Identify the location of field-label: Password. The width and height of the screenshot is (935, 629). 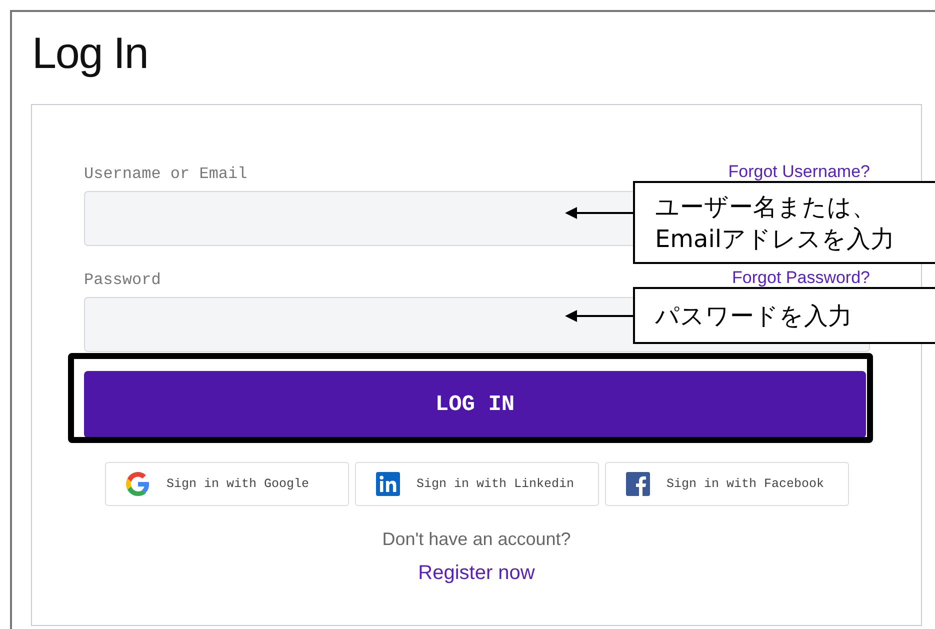
(122, 280).